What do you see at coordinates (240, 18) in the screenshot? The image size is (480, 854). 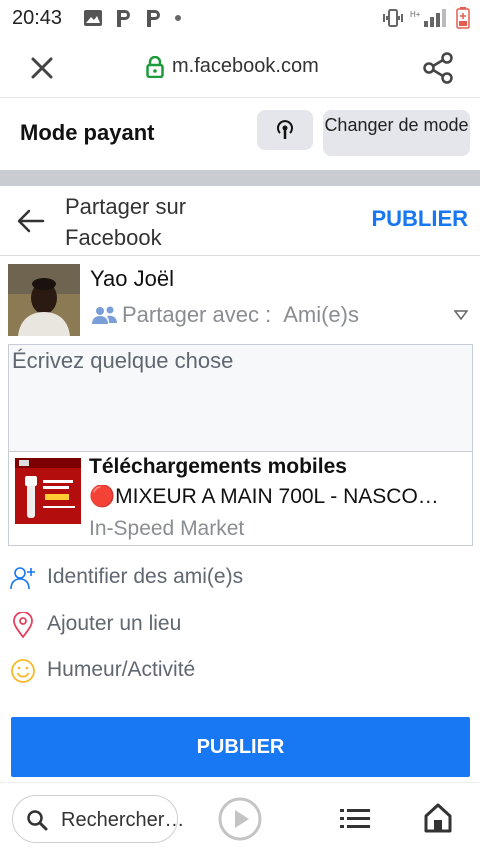 I see `status-bar: 20:43 H+` at bounding box center [240, 18].